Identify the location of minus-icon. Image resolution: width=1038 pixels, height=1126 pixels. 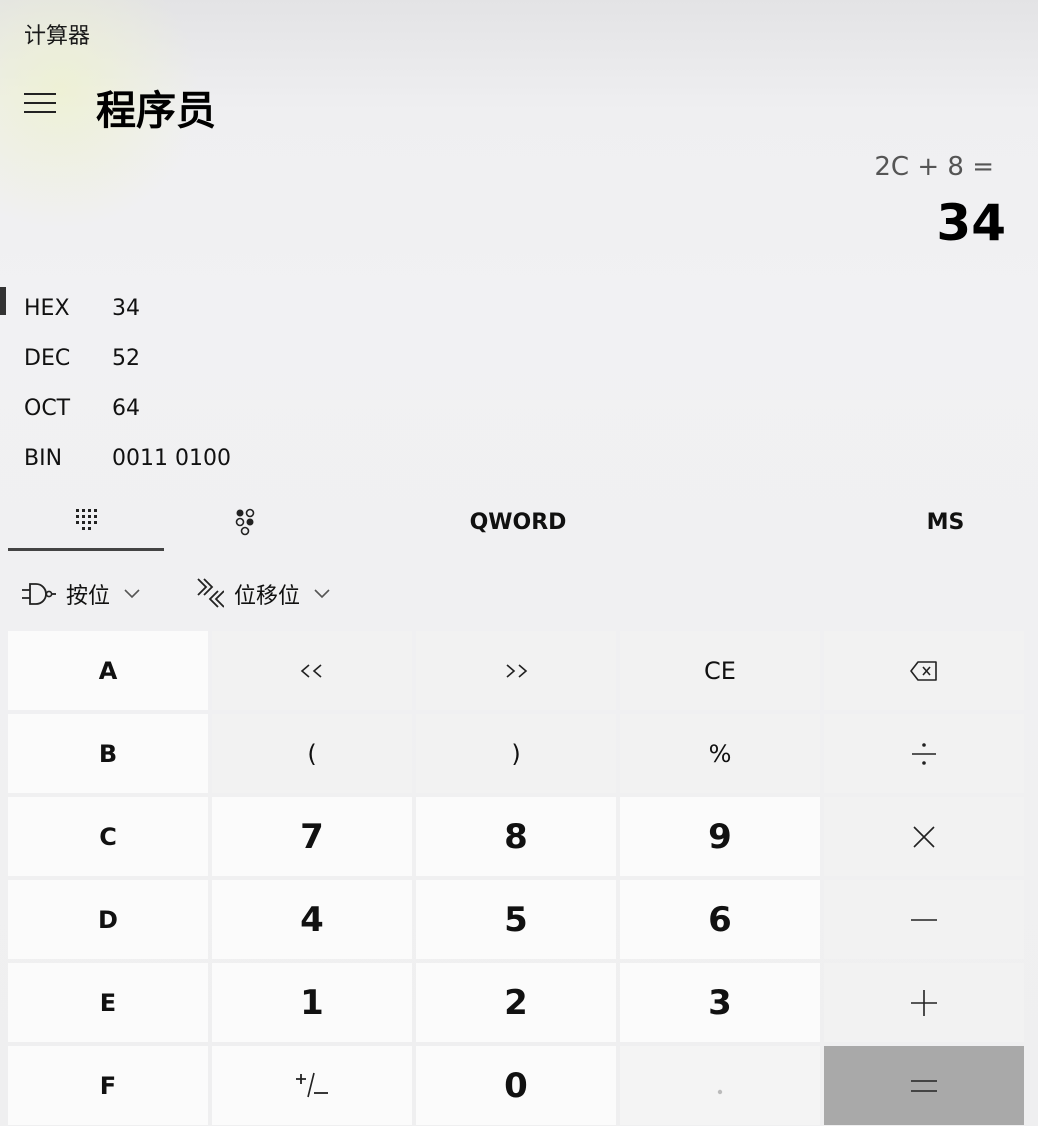
(924, 920).